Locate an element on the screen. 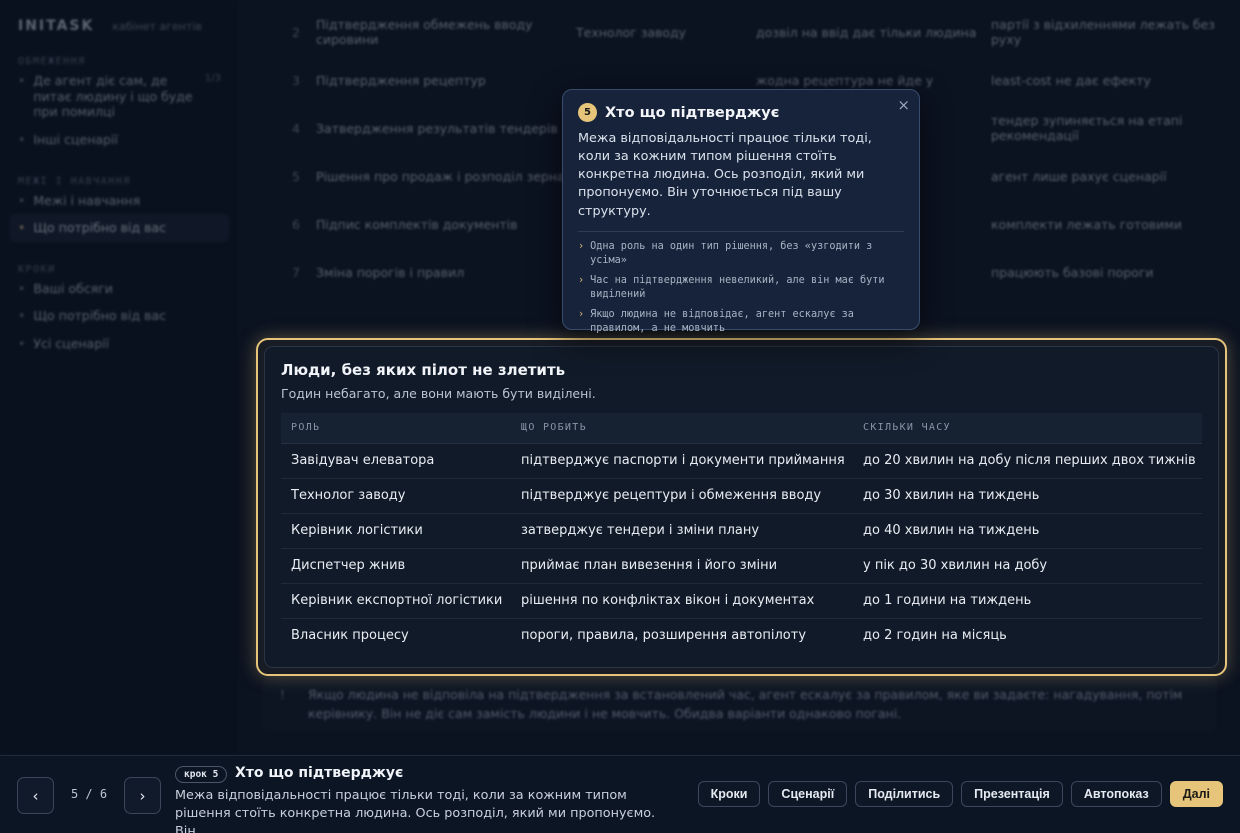 The height and width of the screenshot is (833, 1240). table-cell: Технолог заводу is located at coordinates (396, 496).